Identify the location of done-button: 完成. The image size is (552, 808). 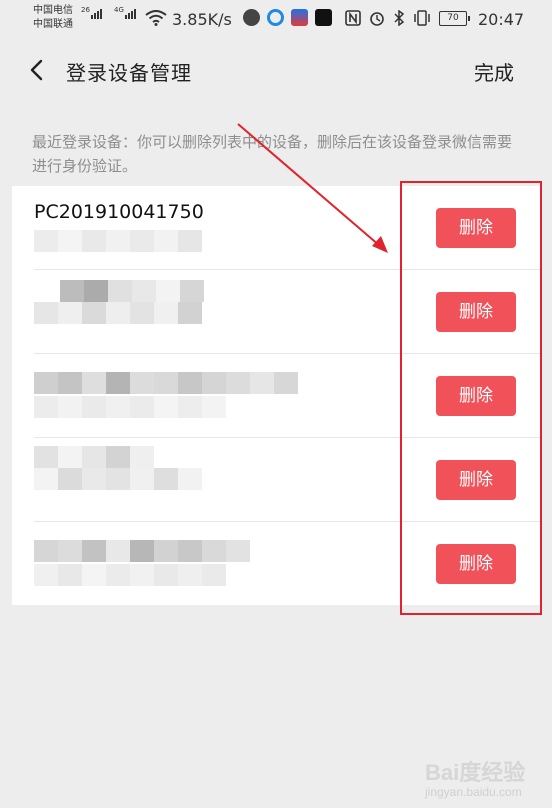
(494, 71).